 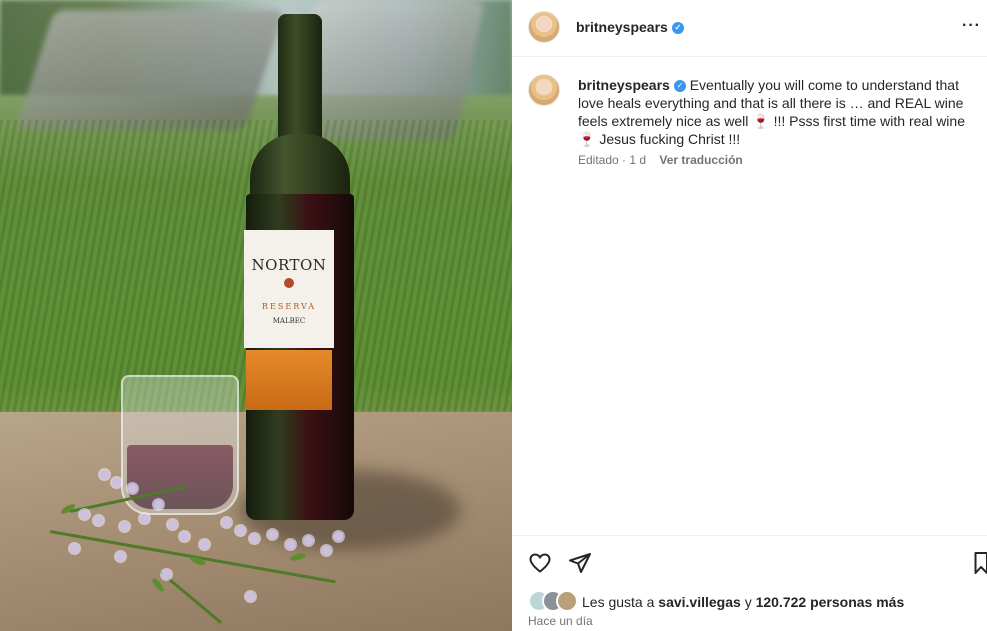 What do you see at coordinates (622, 27) in the screenshot?
I see `header-username-text: britneyspears` at bounding box center [622, 27].